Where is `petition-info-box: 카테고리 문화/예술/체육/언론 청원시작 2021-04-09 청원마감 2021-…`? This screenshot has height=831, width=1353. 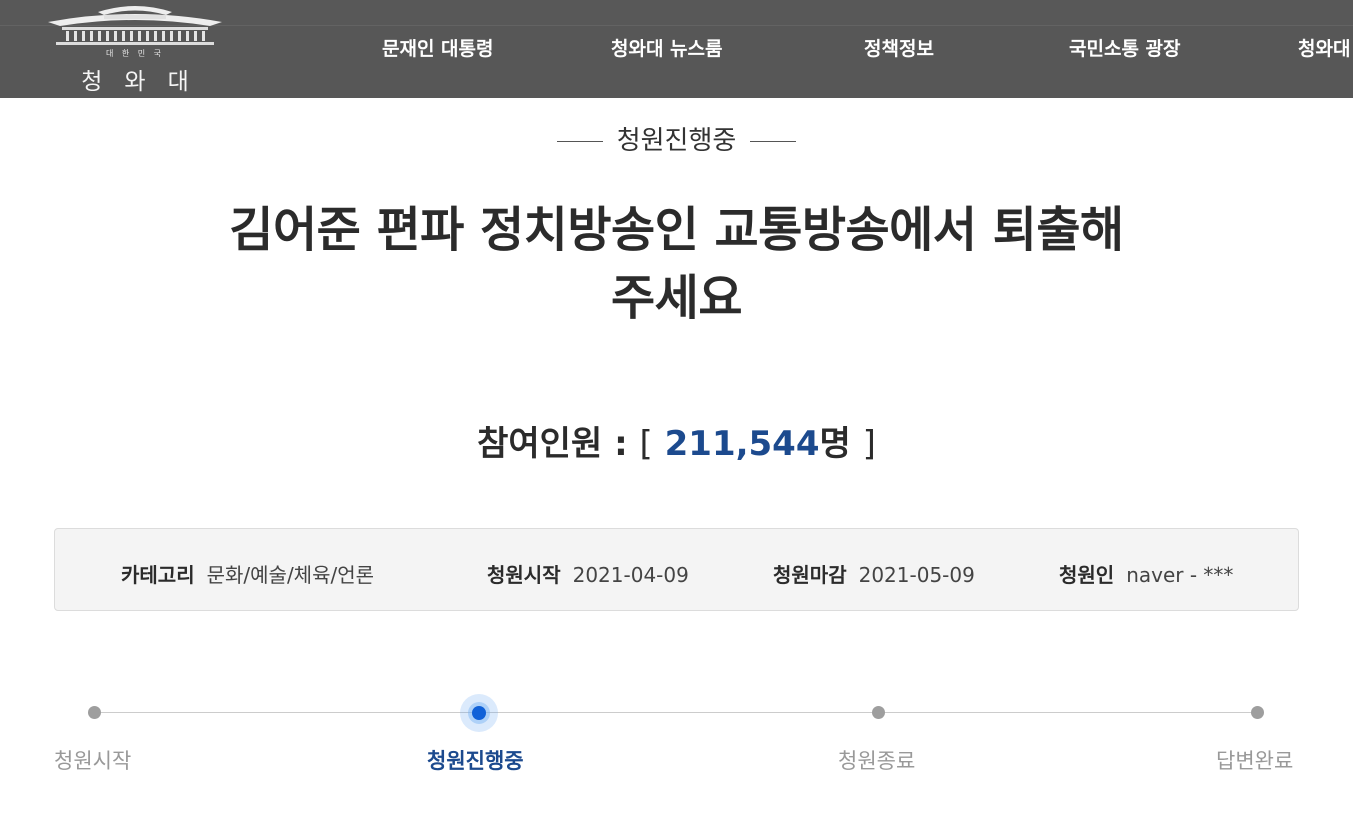 petition-info-box: 카테고리 문화/예술/체육/언론 청원시작 2021-04-09 청원마감 2021-… is located at coordinates (676, 569).